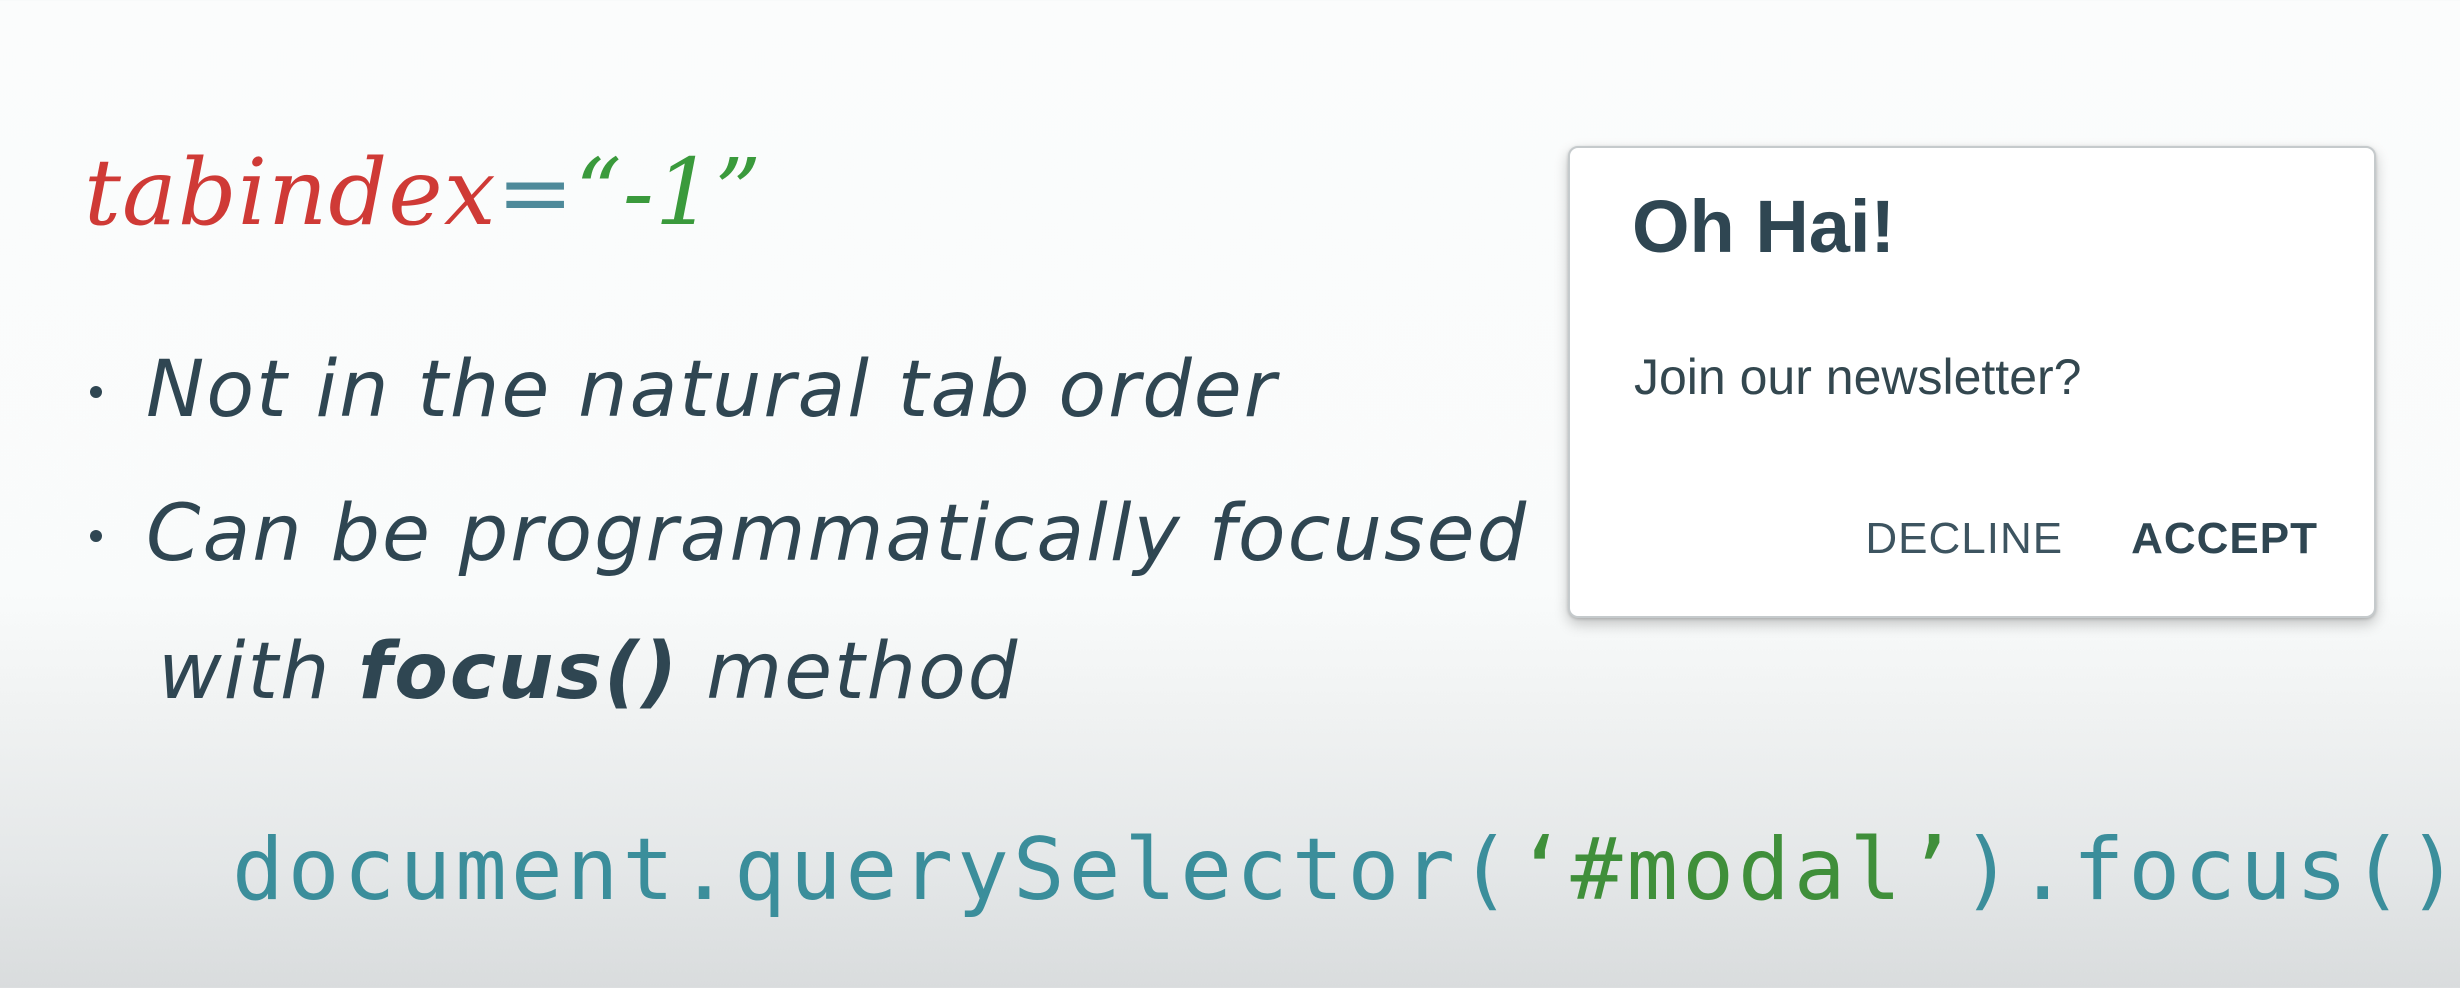 This screenshot has width=2460, height=988. What do you see at coordinates (668, 192) in the screenshot?
I see `heading-value: “-1”` at bounding box center [668, 192].